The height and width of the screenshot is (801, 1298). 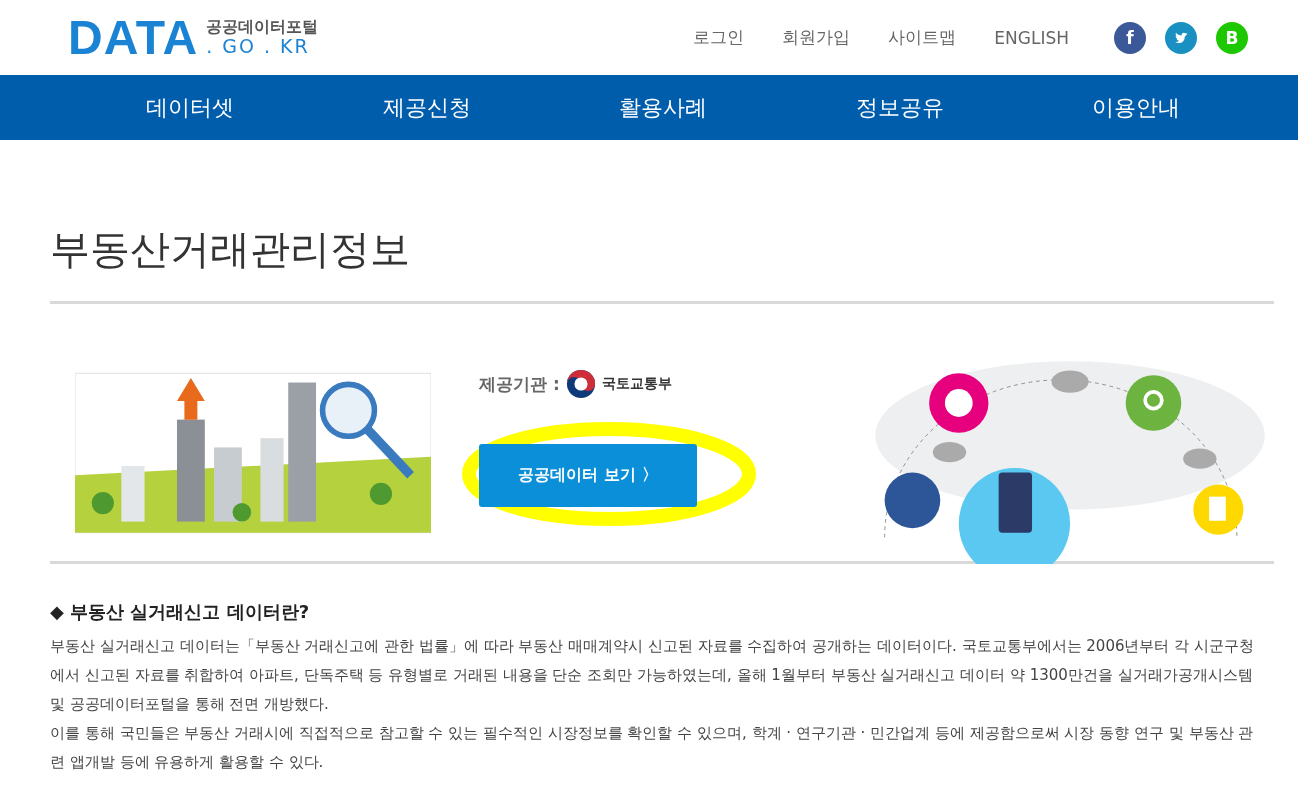 What do you see at coordinates (719, 37) in the screenshot?
I see `header-link: 로그인` at bounding box center [719, 37].